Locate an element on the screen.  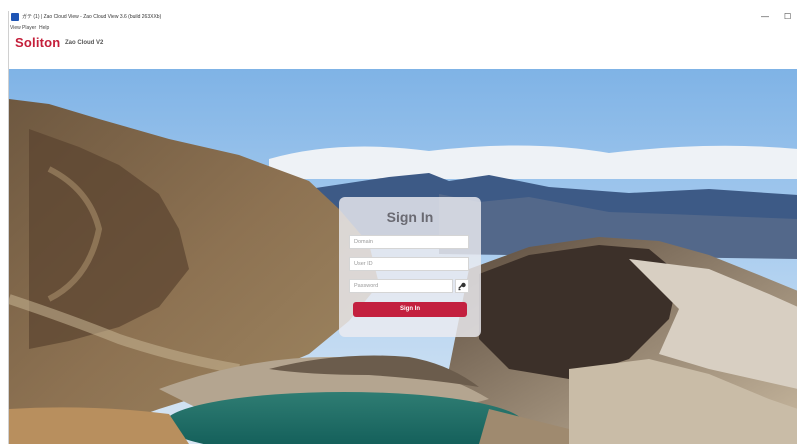
minimize-button: — is located at coordinates (765, 16).